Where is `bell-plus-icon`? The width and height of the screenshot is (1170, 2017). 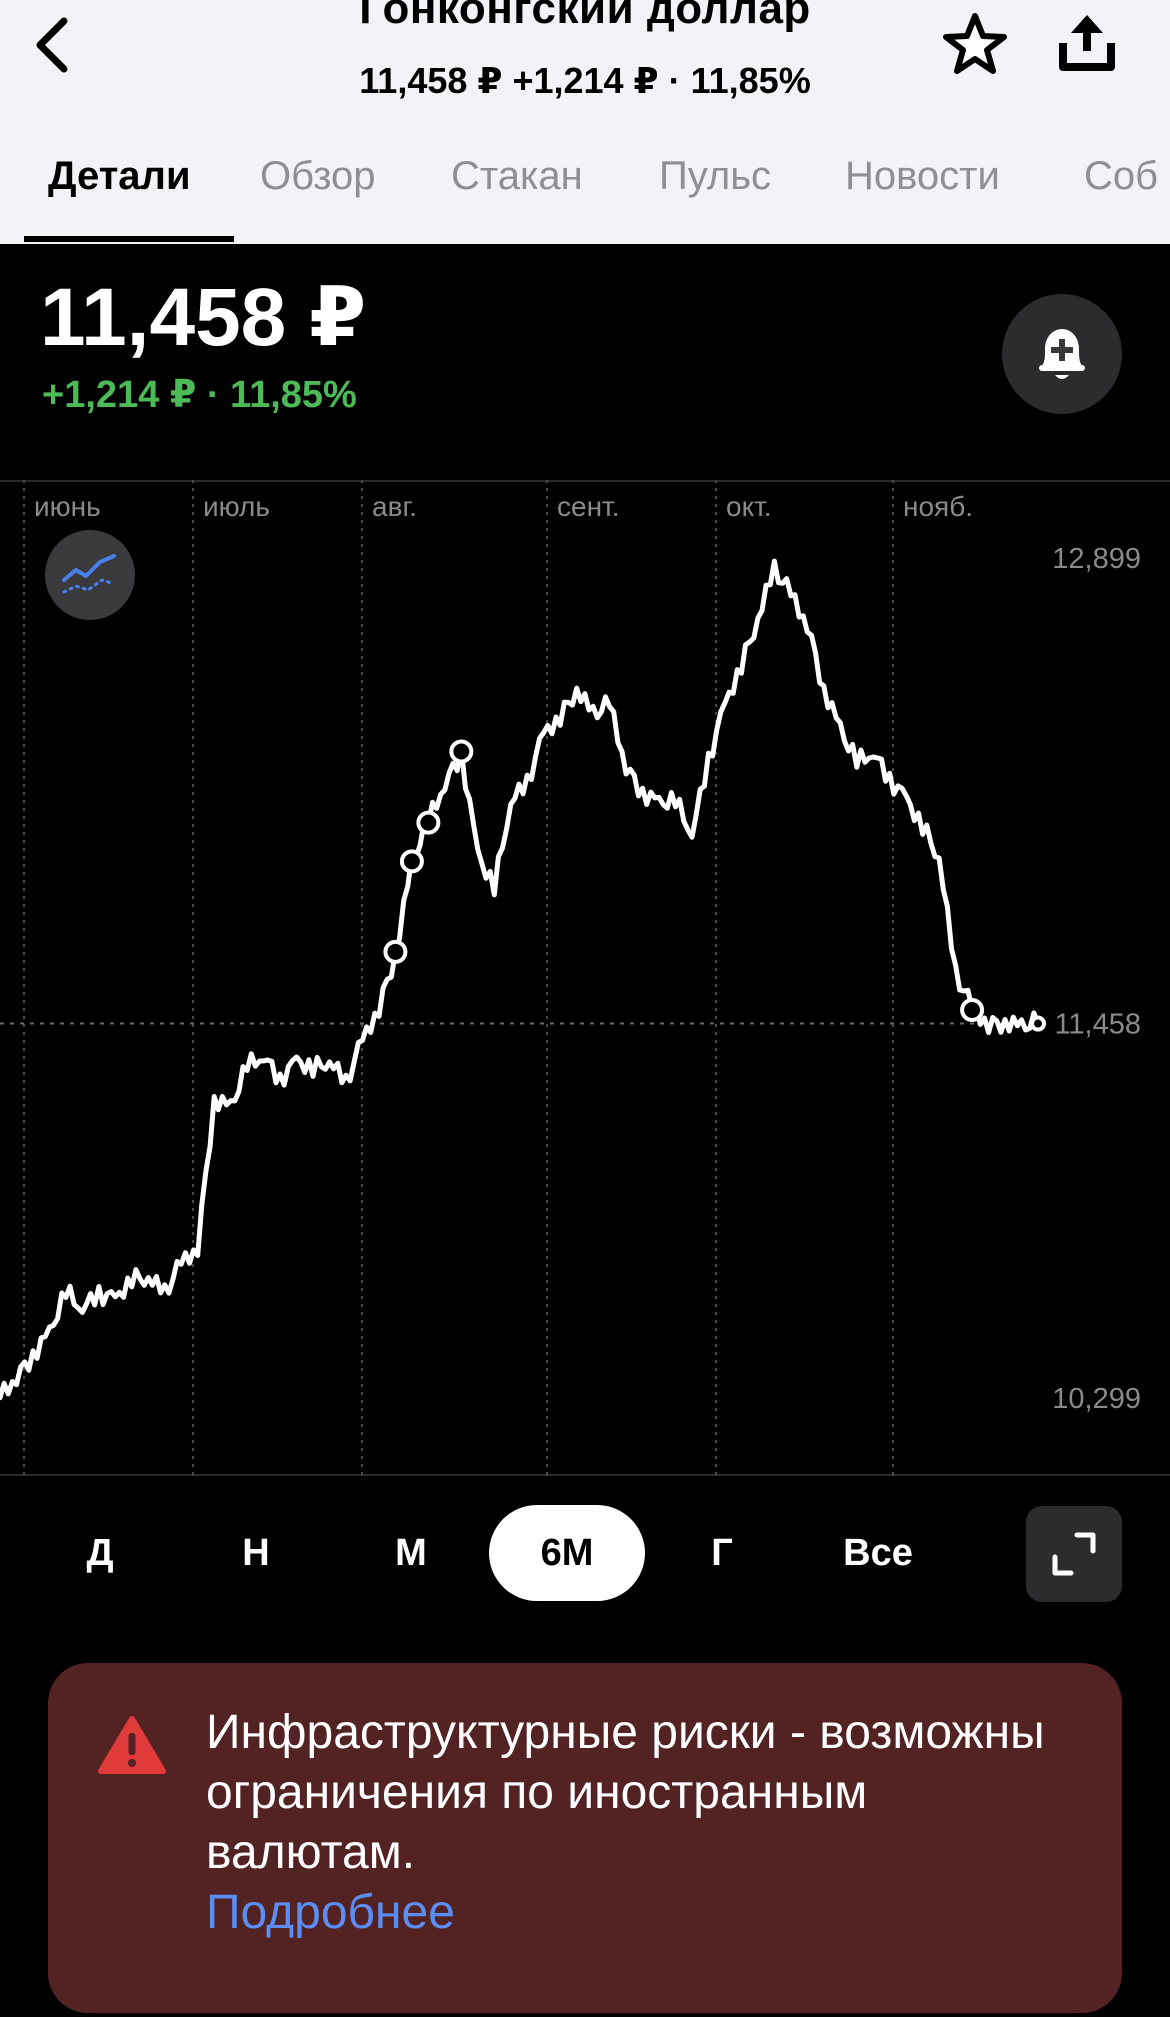 bell-plus-icon is located at coordinates (1062, 354).